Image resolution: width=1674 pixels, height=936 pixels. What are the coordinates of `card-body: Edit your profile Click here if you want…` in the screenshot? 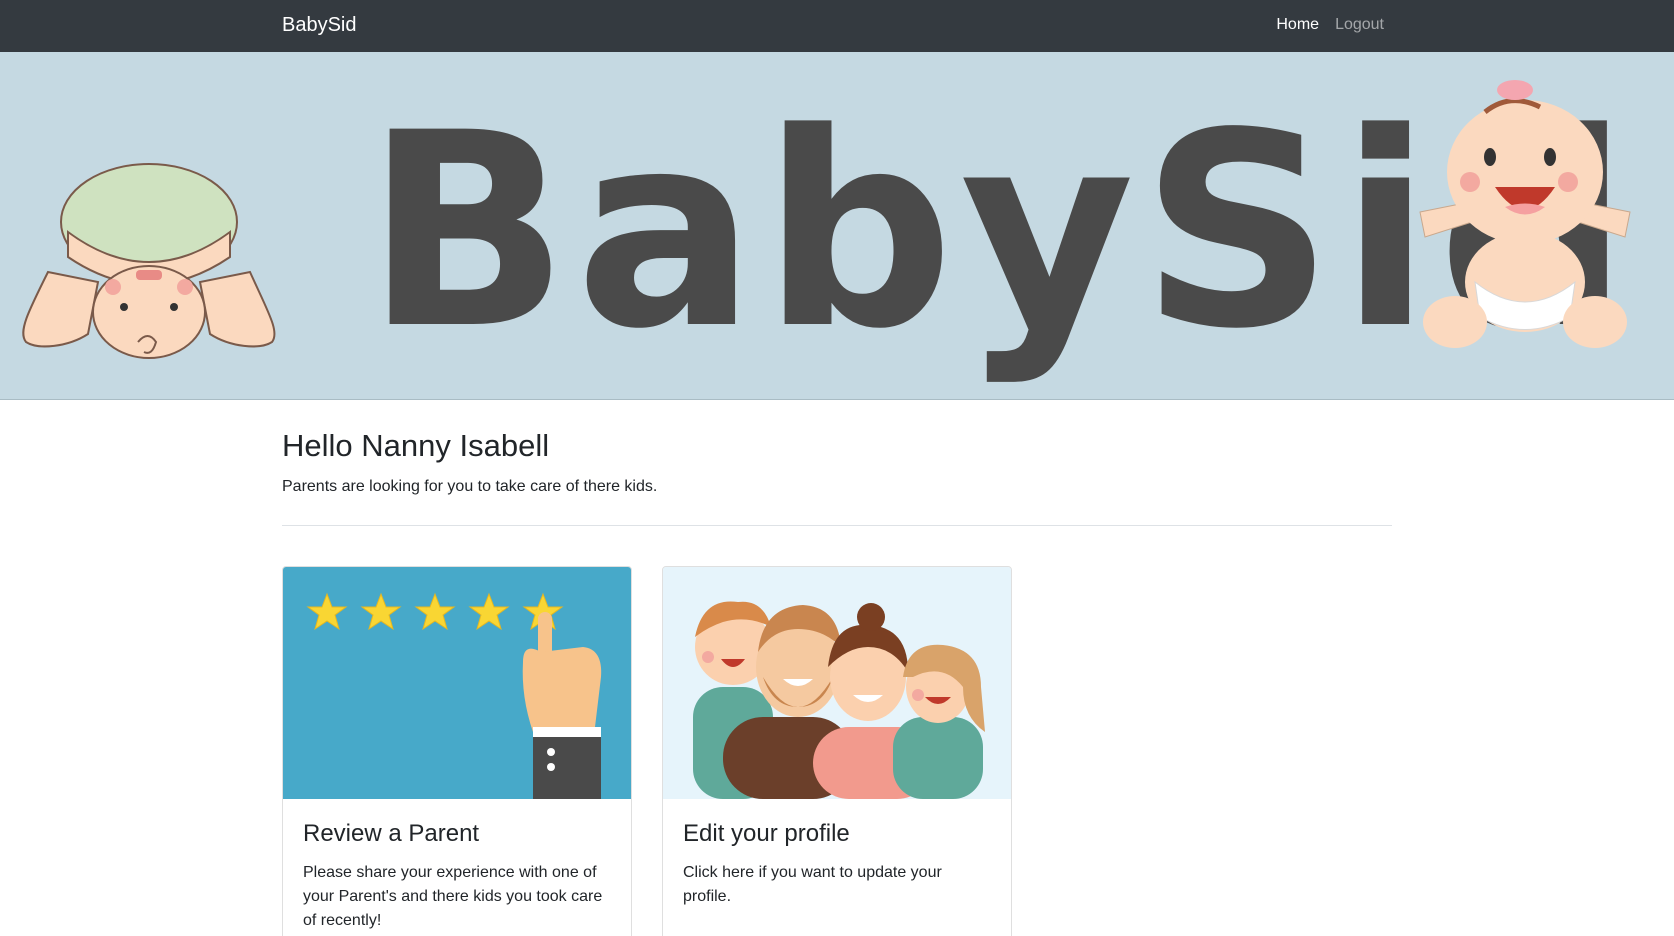 It's located at (837, 864).